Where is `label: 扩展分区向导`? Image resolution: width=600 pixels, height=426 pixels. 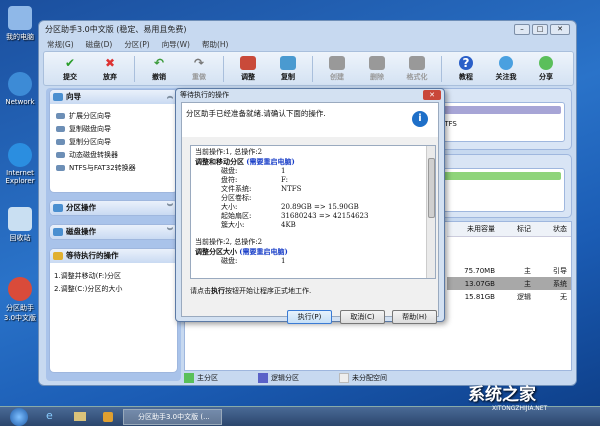 label: 扩展分区向导 is located at coordinates (90, 115).